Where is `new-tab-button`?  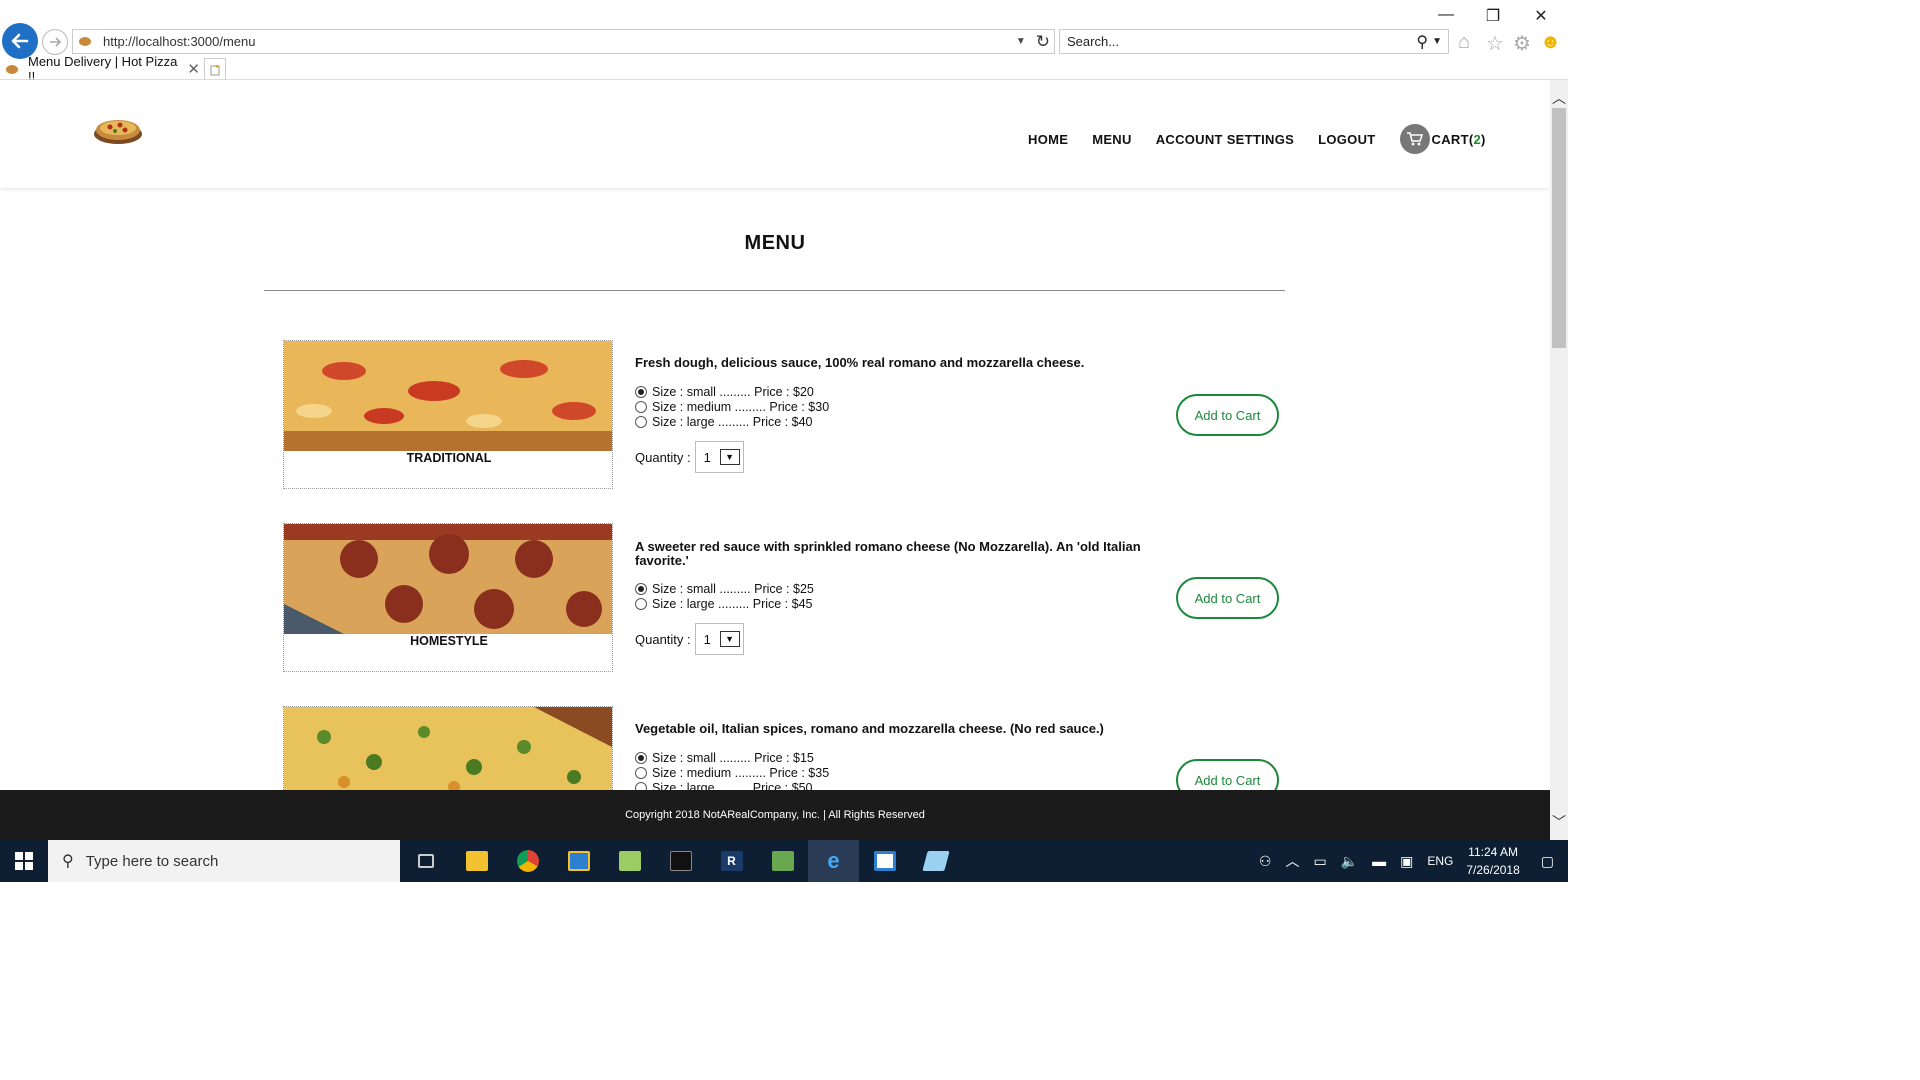 new-tab-button is located at coordinates (215, 69).